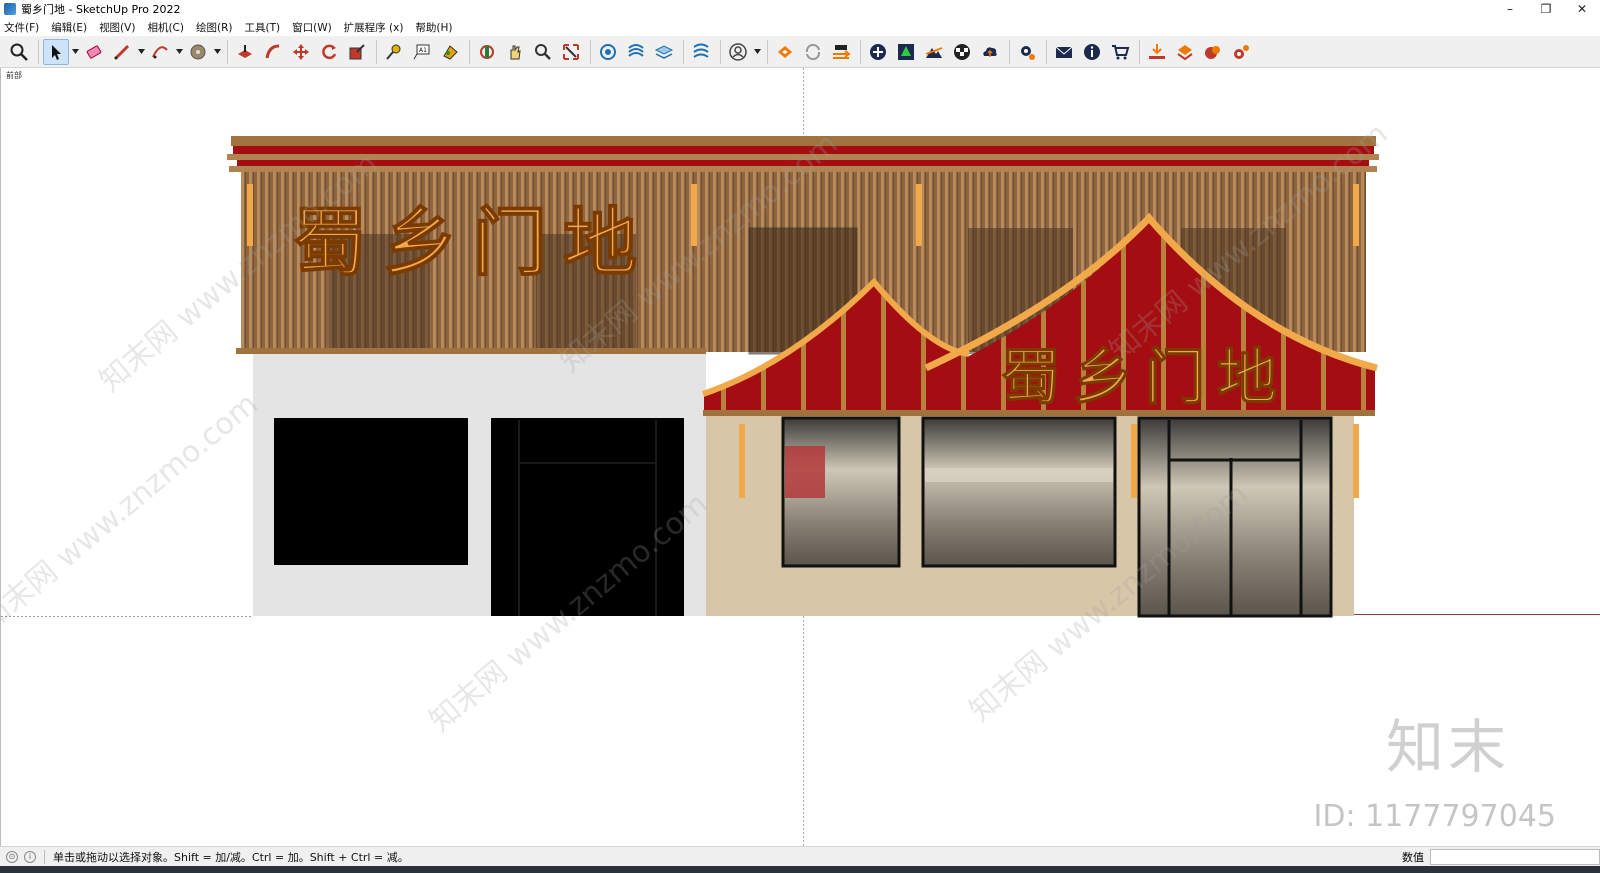 This screenshot has width=1600, height=873. I want to click on orbit-icon, so click(487, 52).